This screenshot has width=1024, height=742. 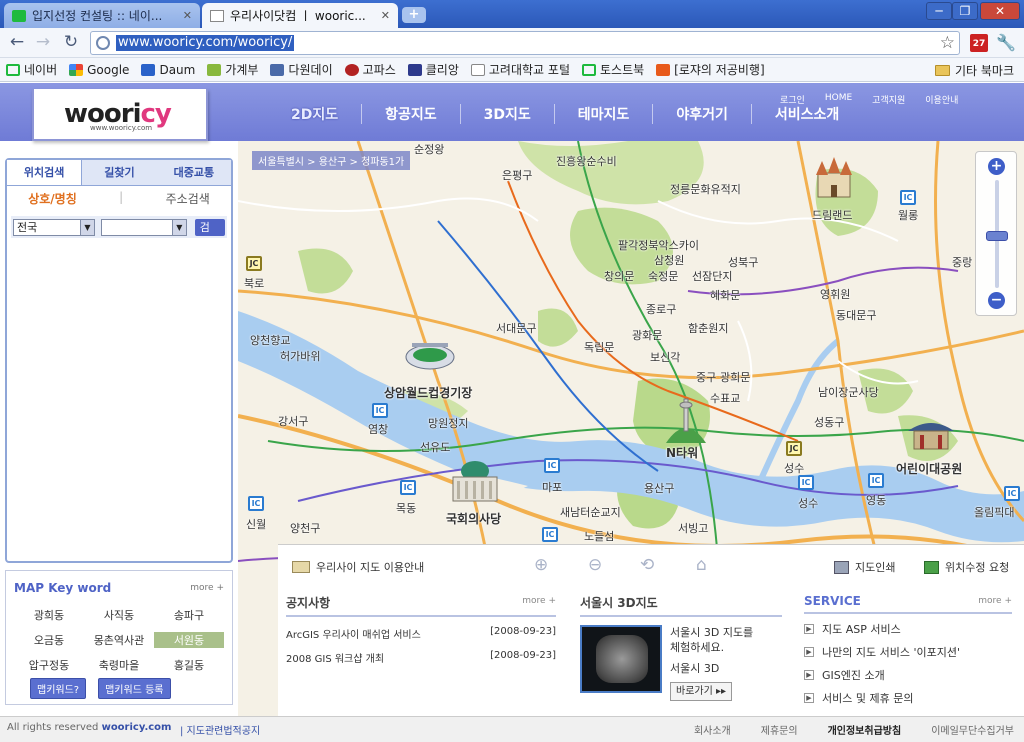 What do you see at coordinates (947, 43) in the screenshot?
I see `star-icon: ☆` at bounding box center [947, 43].